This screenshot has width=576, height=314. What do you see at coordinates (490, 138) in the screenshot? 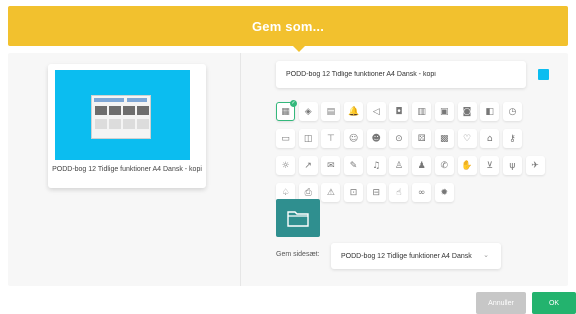
I see `home-icon: ⌂` at bounding box center [490, 138].